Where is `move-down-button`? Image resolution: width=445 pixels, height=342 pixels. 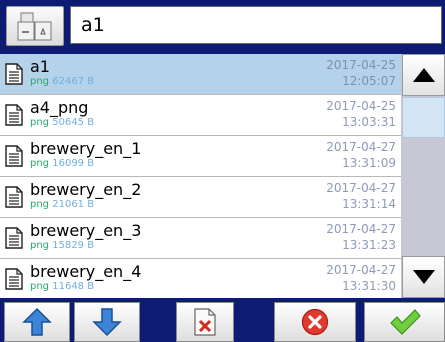 move-down-button is located at coordinates (107, 322).